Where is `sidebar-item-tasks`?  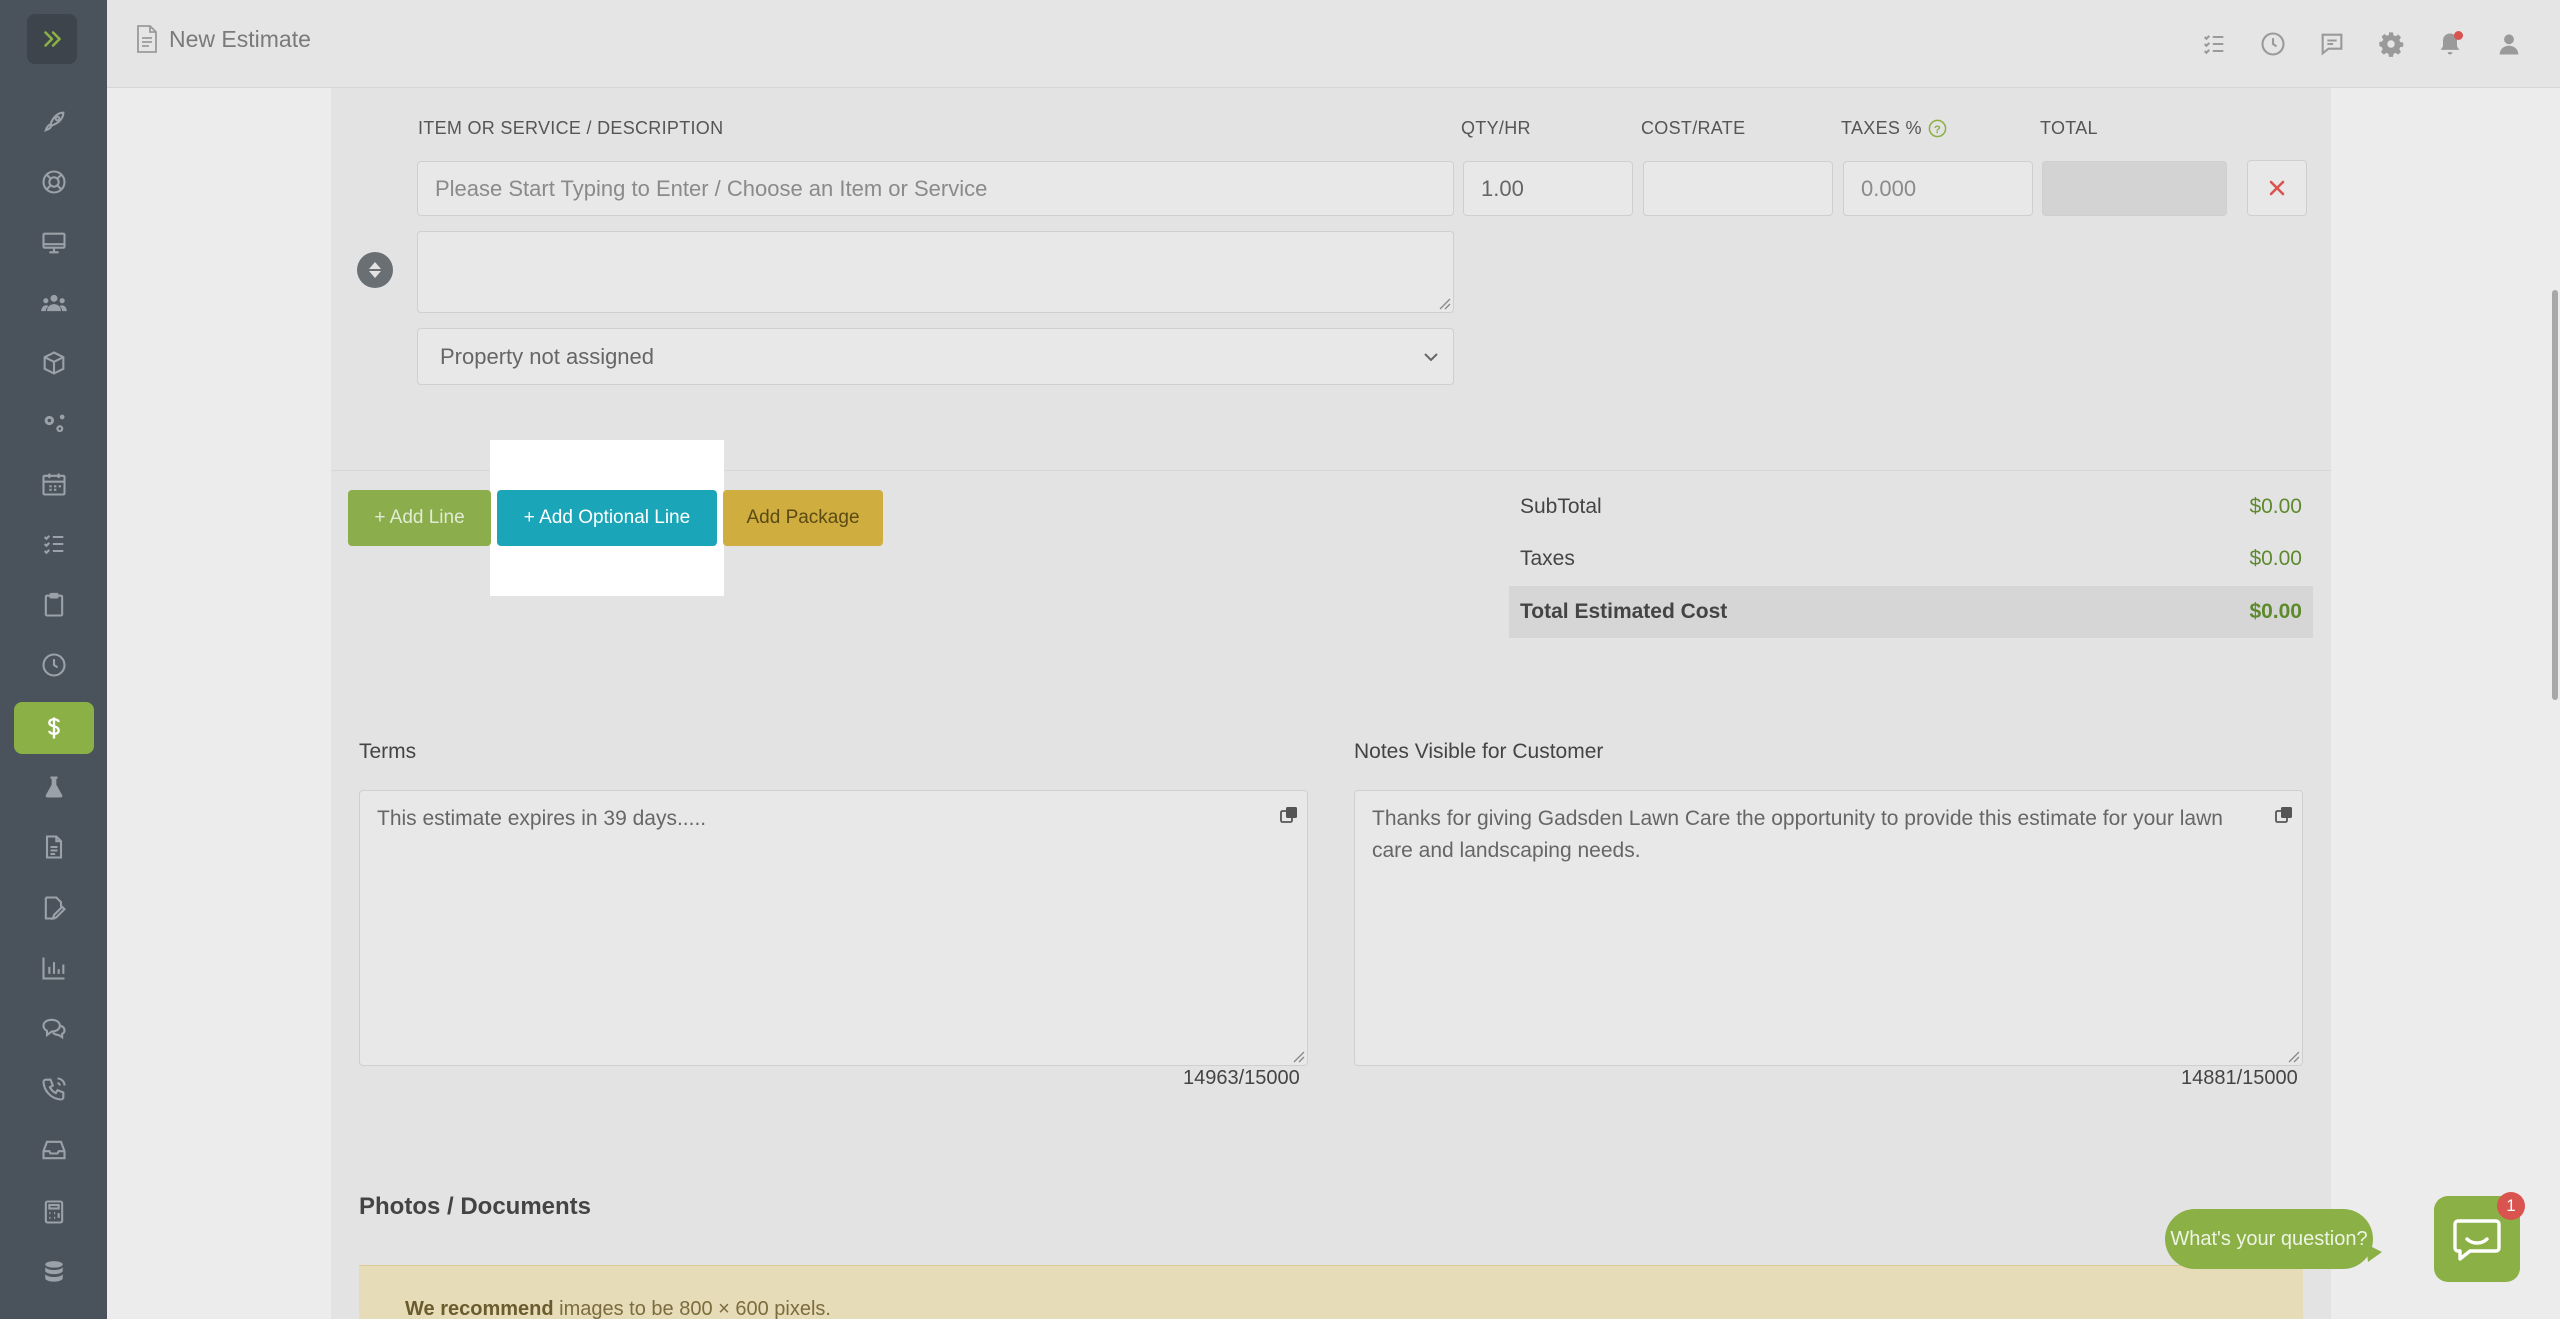
sidebar-item-tasks is located at coordinates (54, 544).